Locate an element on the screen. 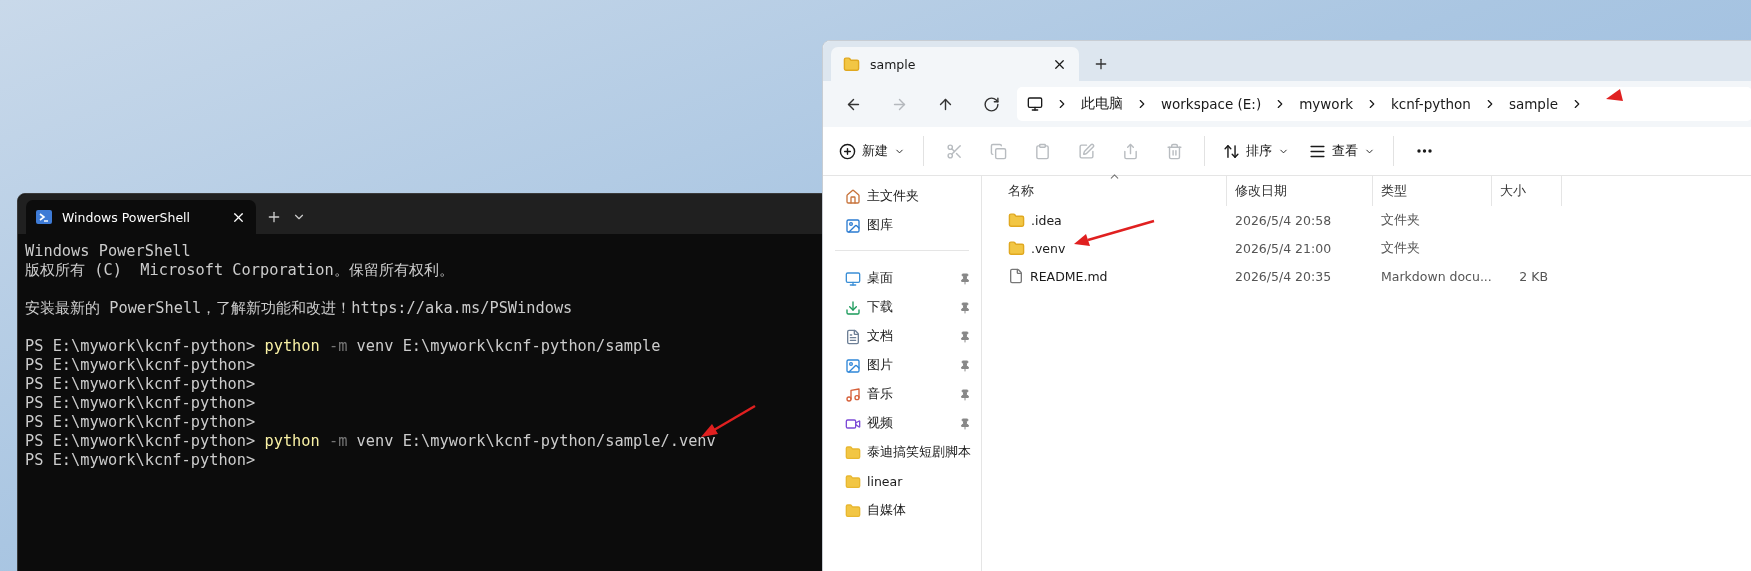  sort-icon is located at coordinates (1231, 151).